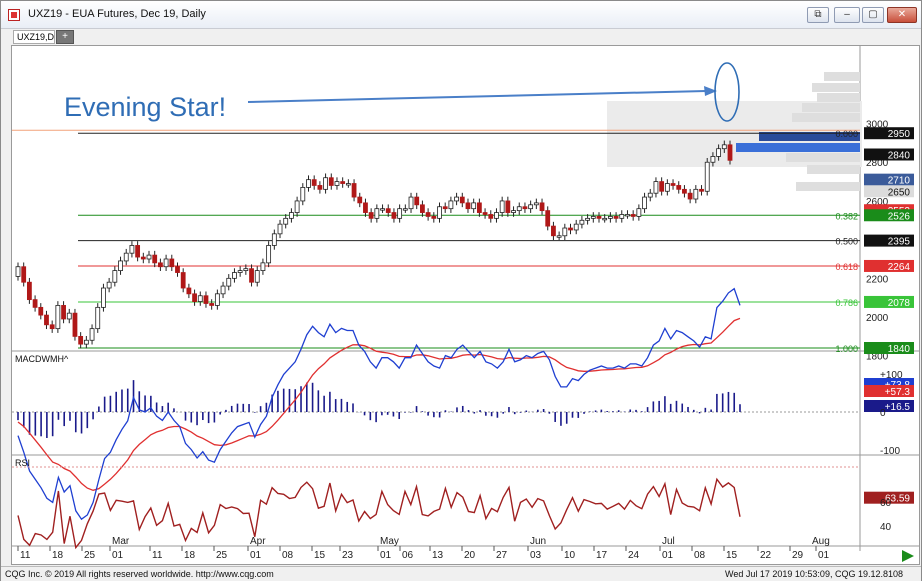  I want to click on timestamp-text: Wed Jul 17 2019 10:53:09, CQG 19.12.8108, so click(814, 574).